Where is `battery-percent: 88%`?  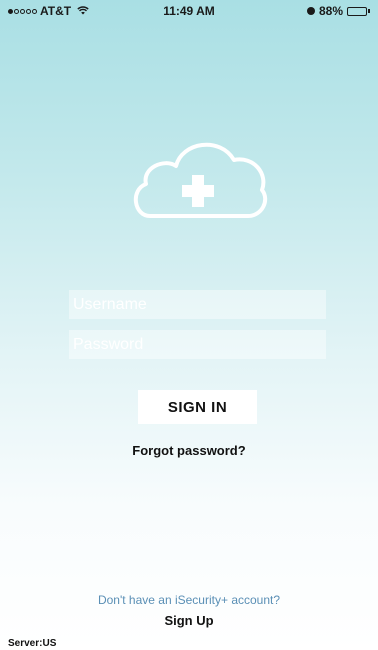 battery-percent: 88% is located at coordinates (330, 11).